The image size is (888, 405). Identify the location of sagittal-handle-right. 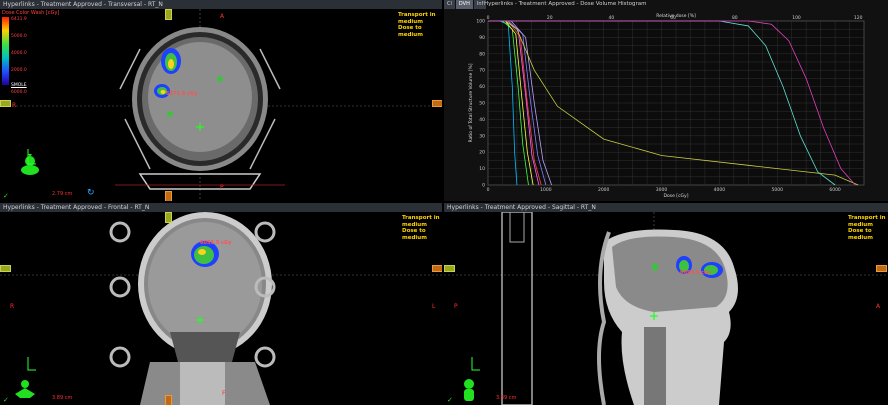
(881, 268).